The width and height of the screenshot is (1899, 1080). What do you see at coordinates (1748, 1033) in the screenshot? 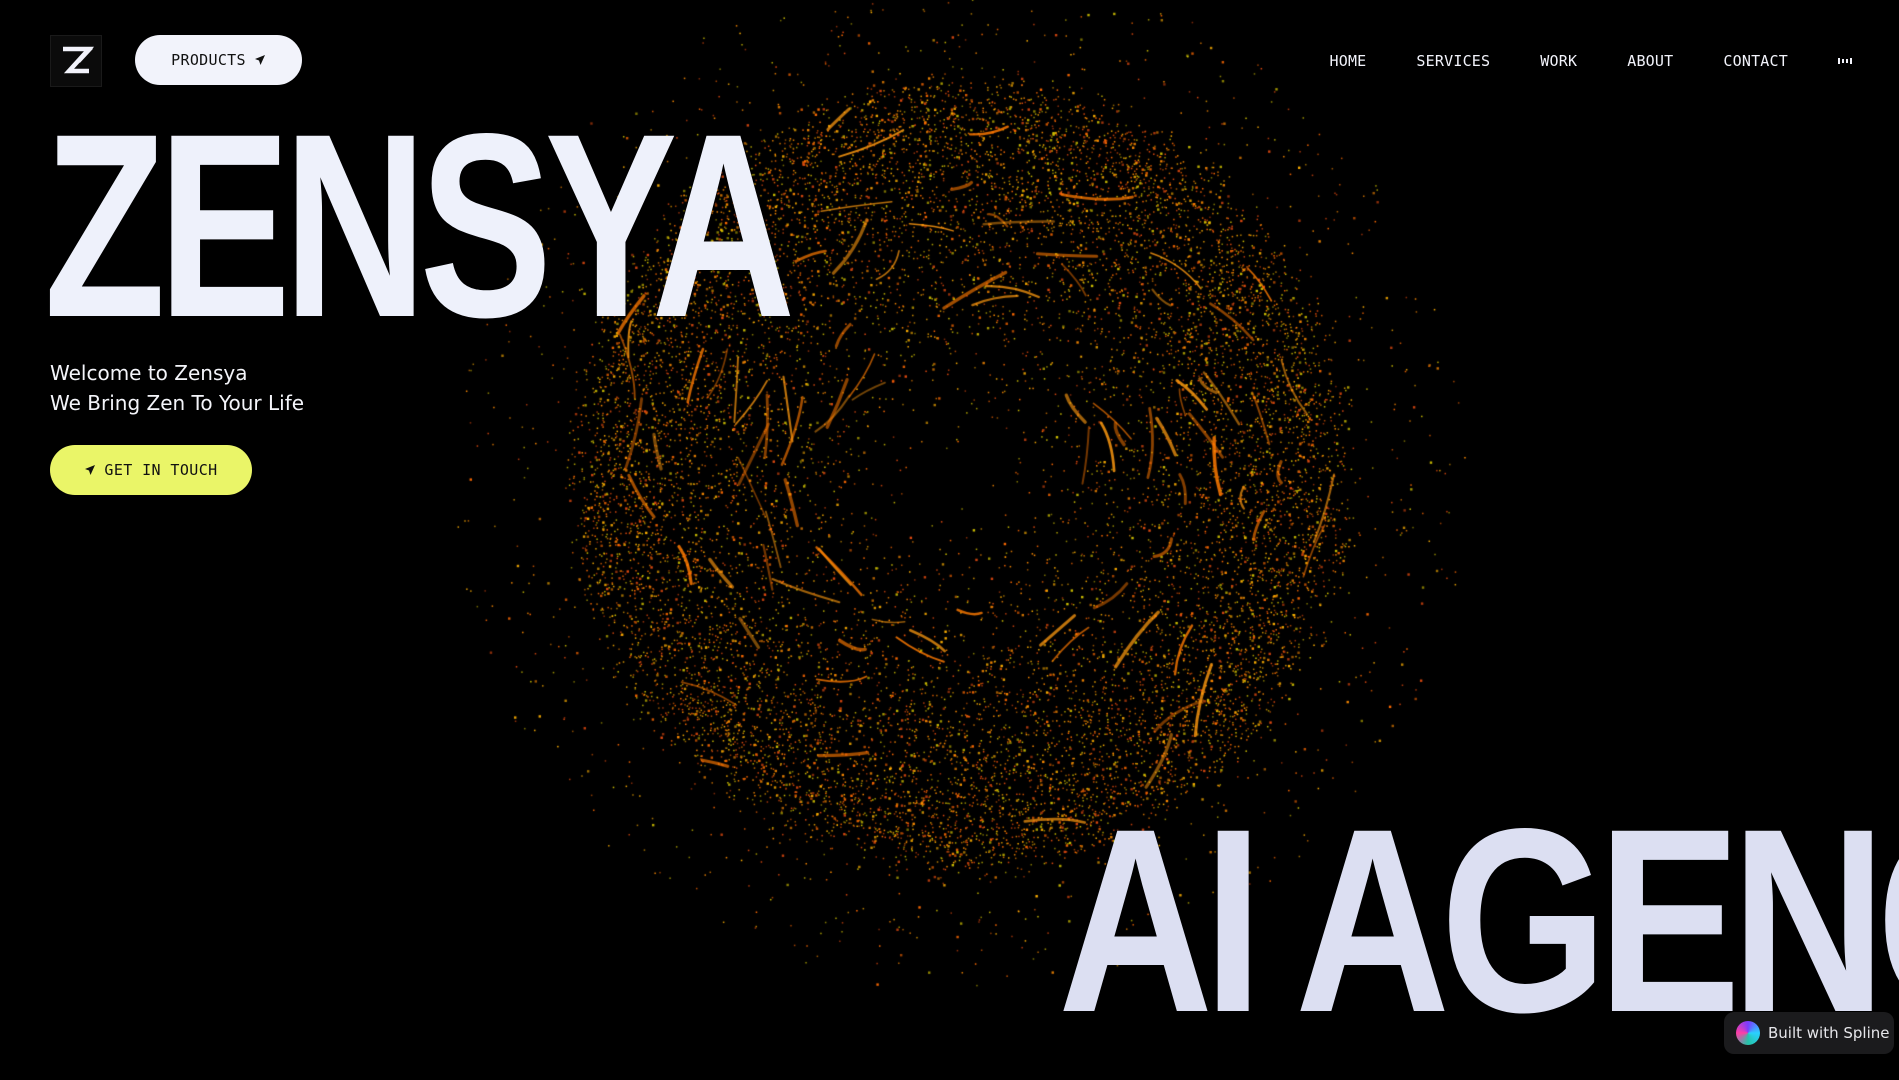
I see `spline-logo-icon` at bounding box center [1748, 1033].